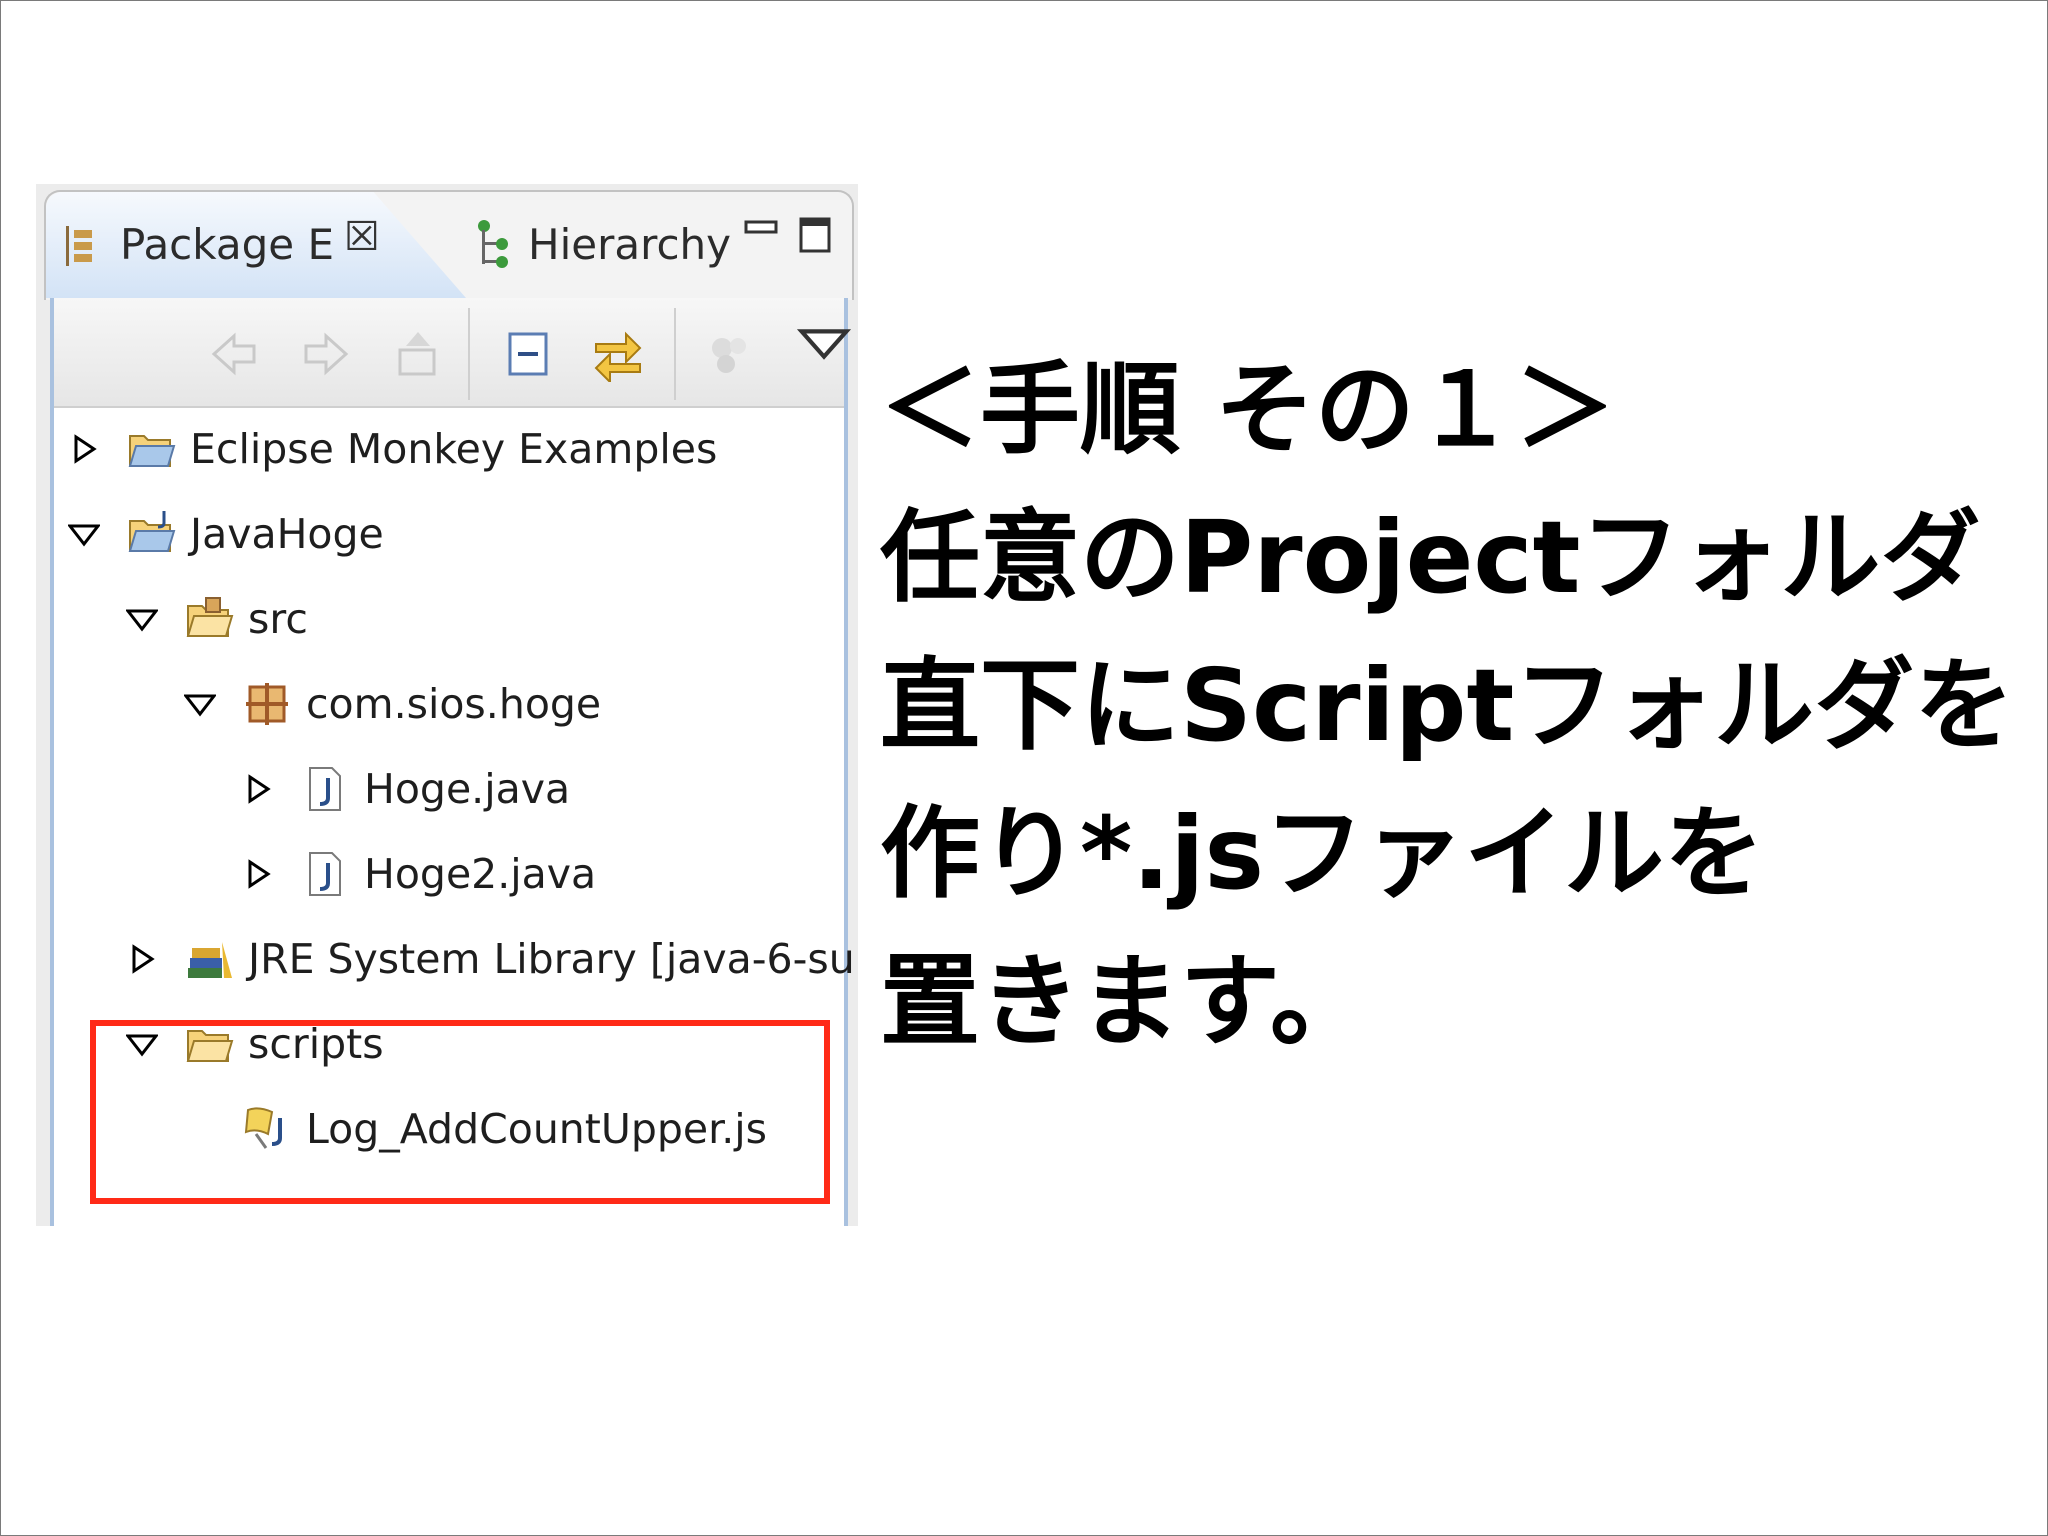 The width and height of the screenshot is (2048, 1536). Describe the element at coordinates (1322, 853) in the screenshot. I see `slide-line: 作り*.jsファイルを` at that location.